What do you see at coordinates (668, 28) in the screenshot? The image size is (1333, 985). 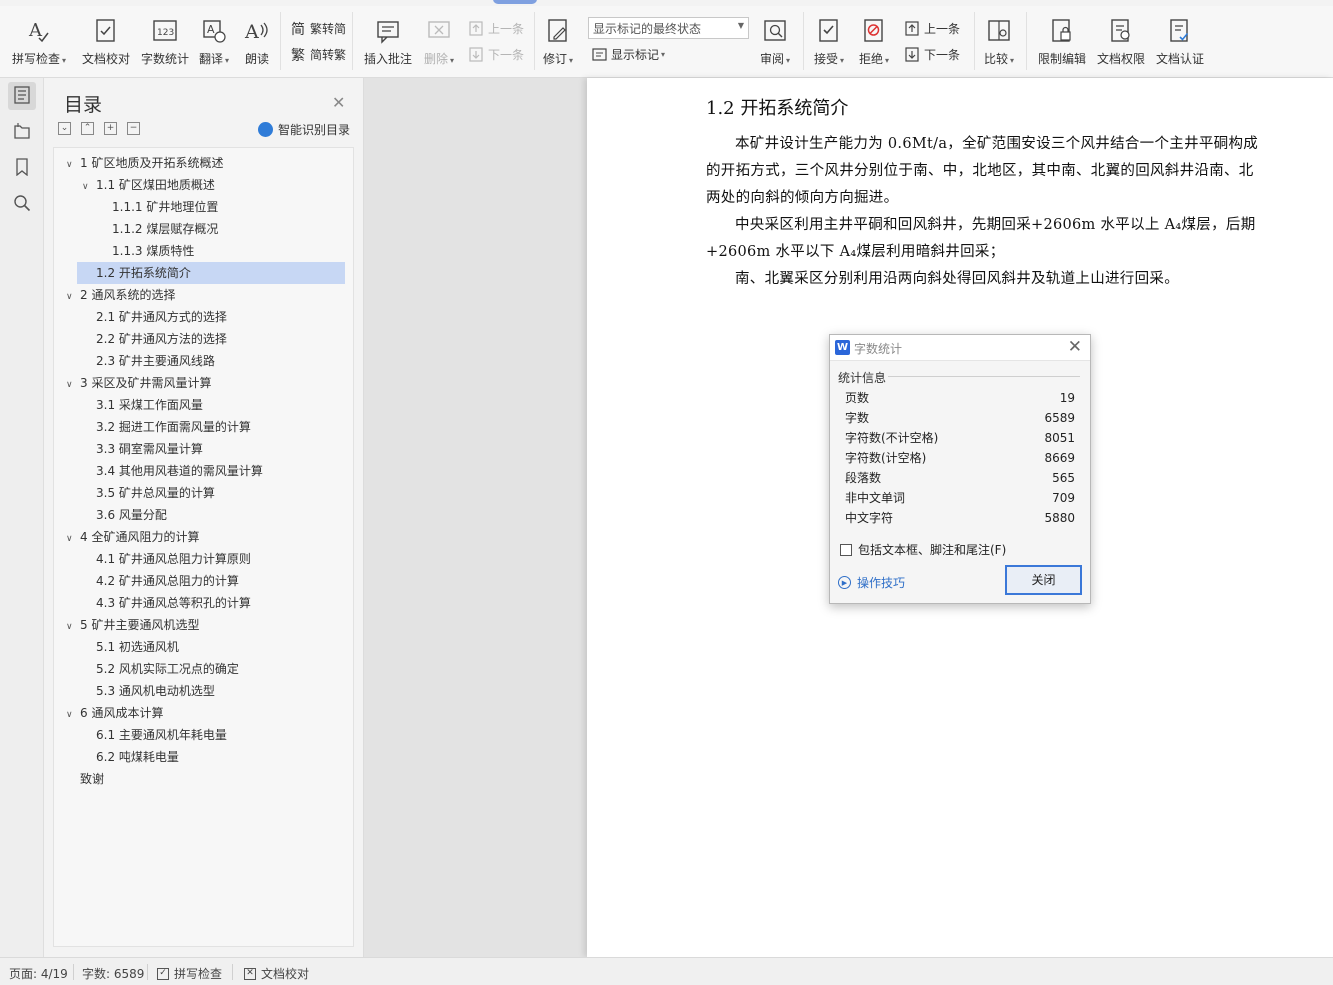 I see `markup-state-select: 显示标记的最终状态 ▼` at bounding box center [668, 28].